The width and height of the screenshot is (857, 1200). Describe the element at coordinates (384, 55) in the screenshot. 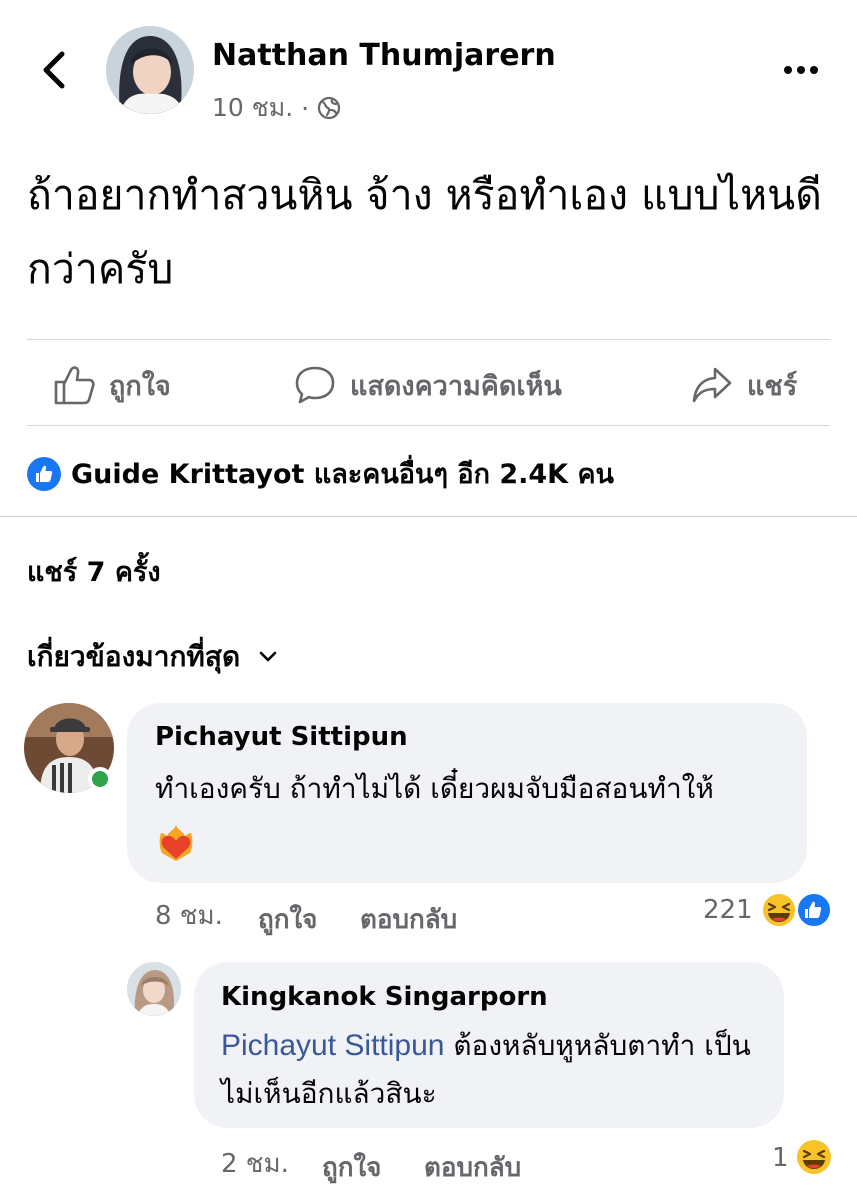

I see `post-author-name: Natthan Thumjarern` at that location.